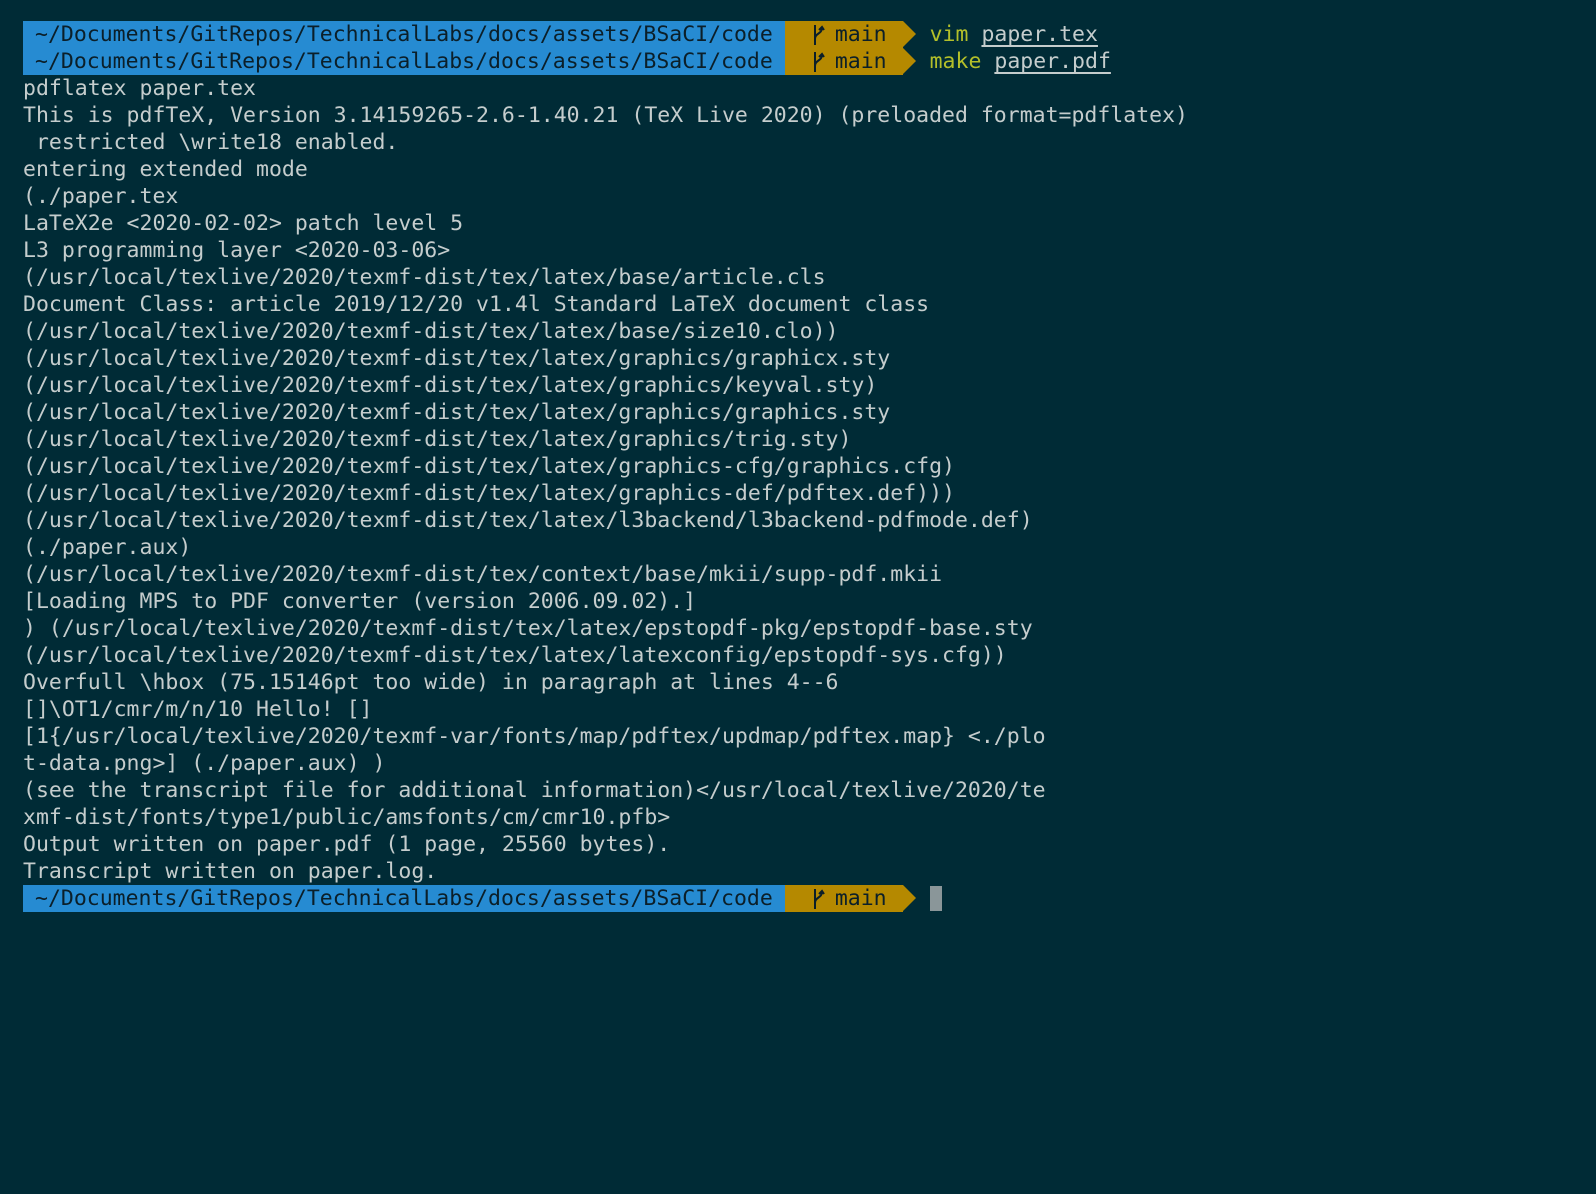  Describe the element at coordinates (107, 547) in the screenshot. I see `output-line: (./paper.aux)` at that location.